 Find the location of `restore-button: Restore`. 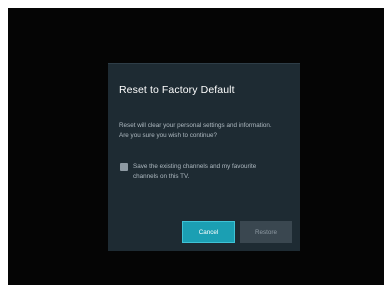

restore-button: Restore is located at coordinates (266, 232).